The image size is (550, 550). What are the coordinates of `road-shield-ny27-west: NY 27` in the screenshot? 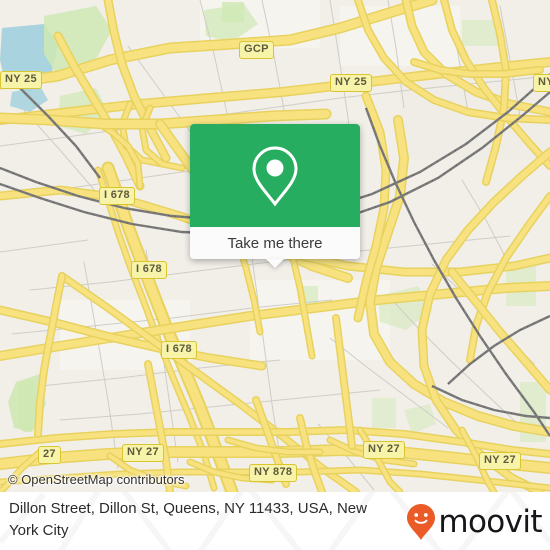 It's located at (143, 453).